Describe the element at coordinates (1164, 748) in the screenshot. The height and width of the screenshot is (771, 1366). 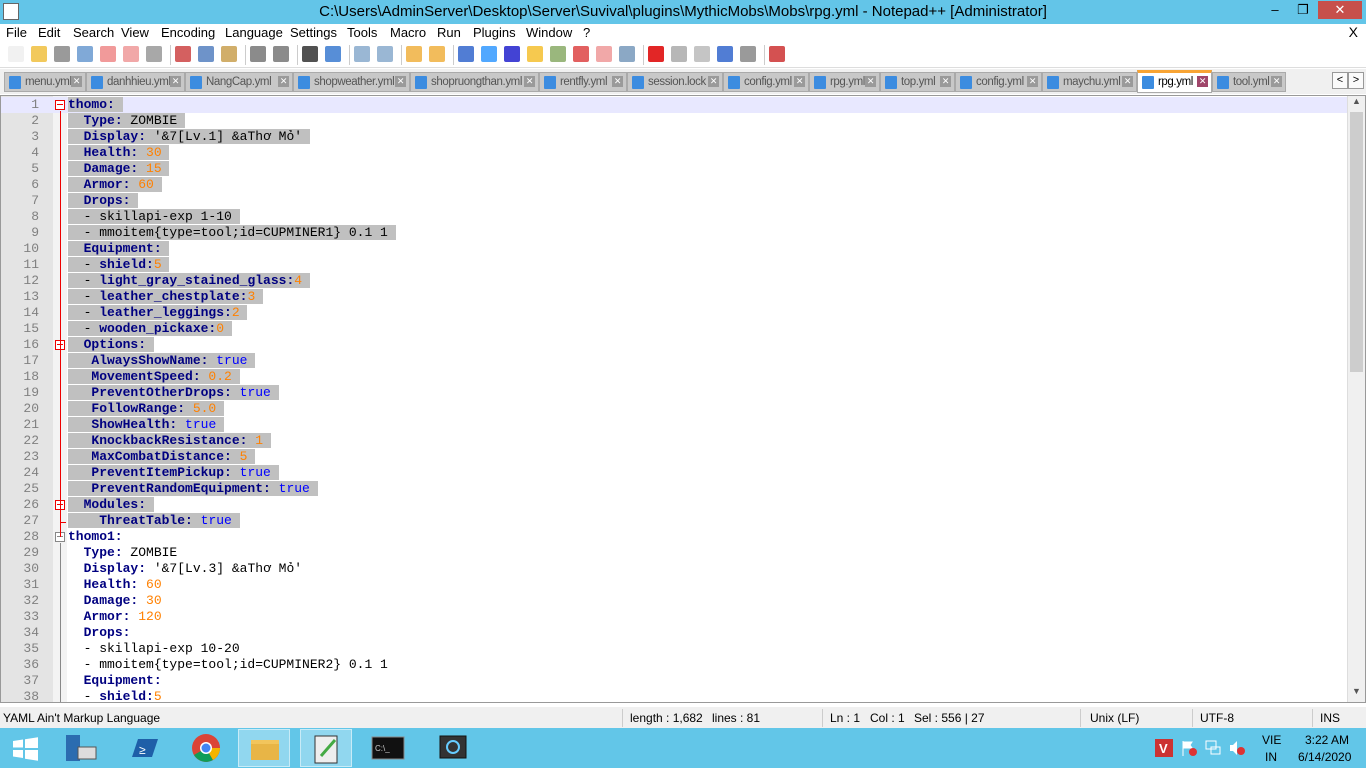
I see `antivirus-tray-icon: V` at that location.